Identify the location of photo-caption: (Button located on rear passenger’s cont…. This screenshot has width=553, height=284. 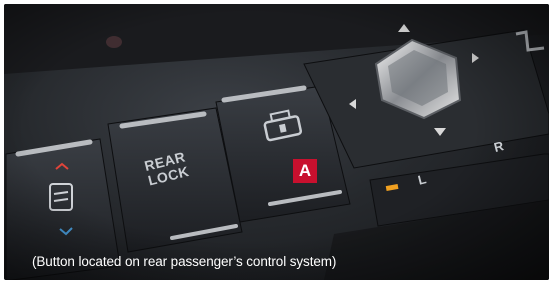
(184, 261).